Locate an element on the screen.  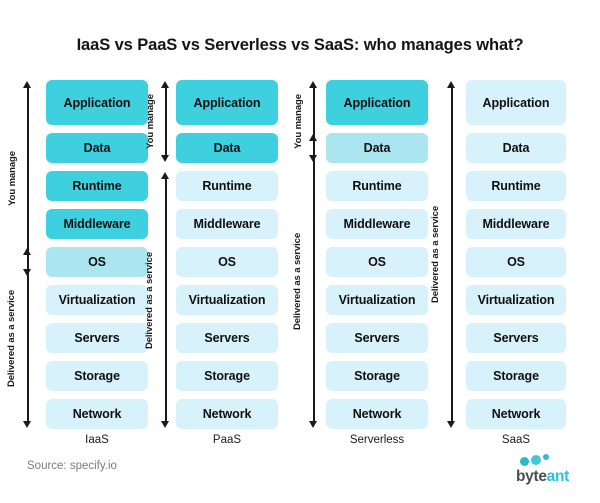
arrow-you-manage-paas is located at coordinates (166, 121).